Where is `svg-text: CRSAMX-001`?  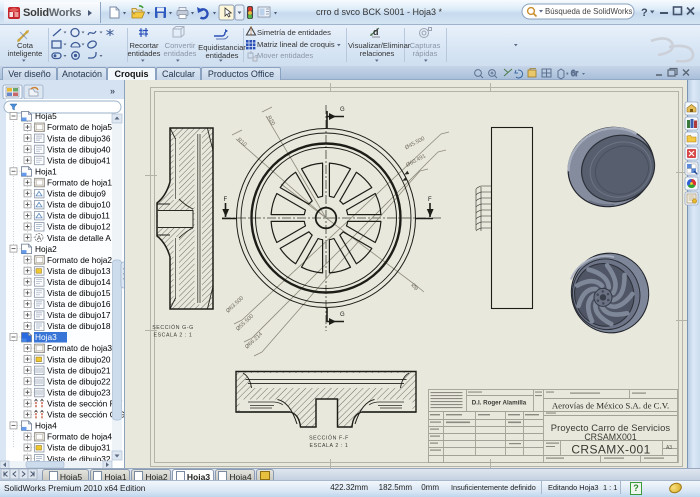
svg-text: CRSAMX-001 is located at coordinates (610, 450).